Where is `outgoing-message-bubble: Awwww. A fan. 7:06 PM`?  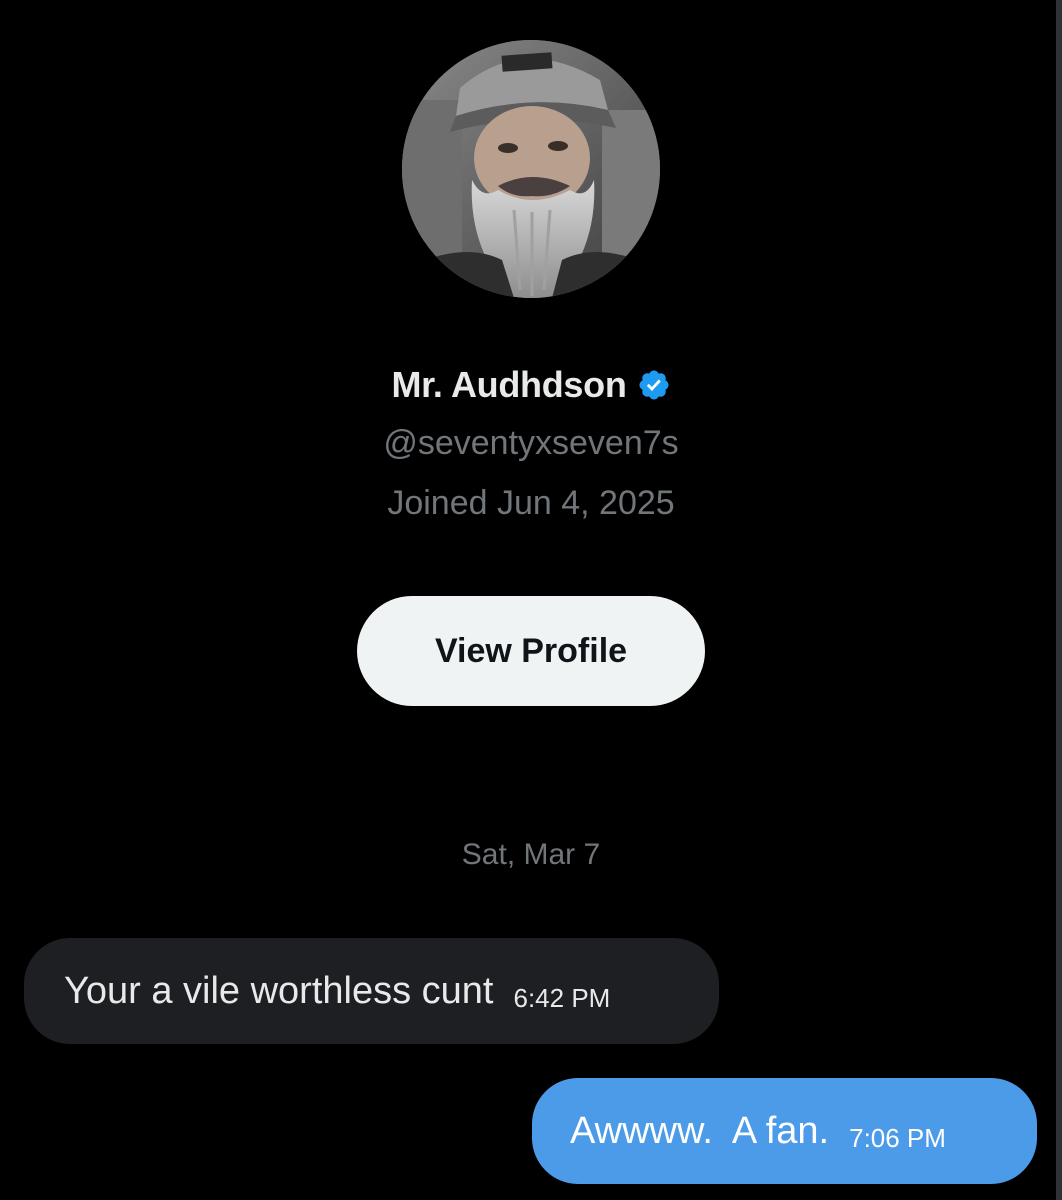
outgoing-message-bubble: Awwww. A fan. 7:06 PM is located at coordinates (784, 1131).